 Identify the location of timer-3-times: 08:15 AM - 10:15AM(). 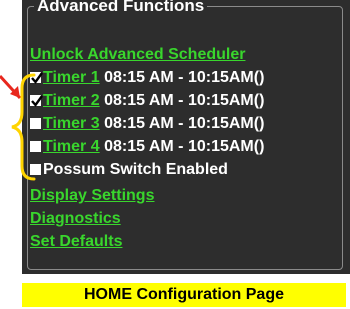
(184, 123).